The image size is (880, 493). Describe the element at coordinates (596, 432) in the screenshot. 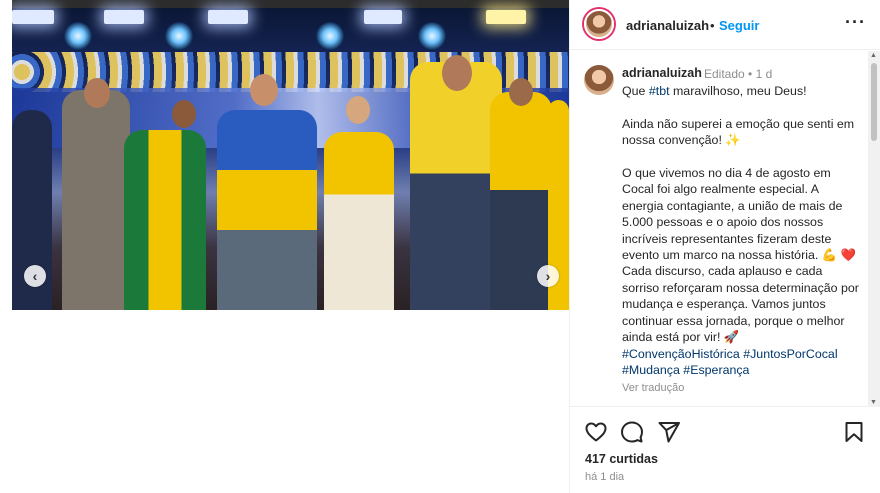

I see `heart-icon` at that location.